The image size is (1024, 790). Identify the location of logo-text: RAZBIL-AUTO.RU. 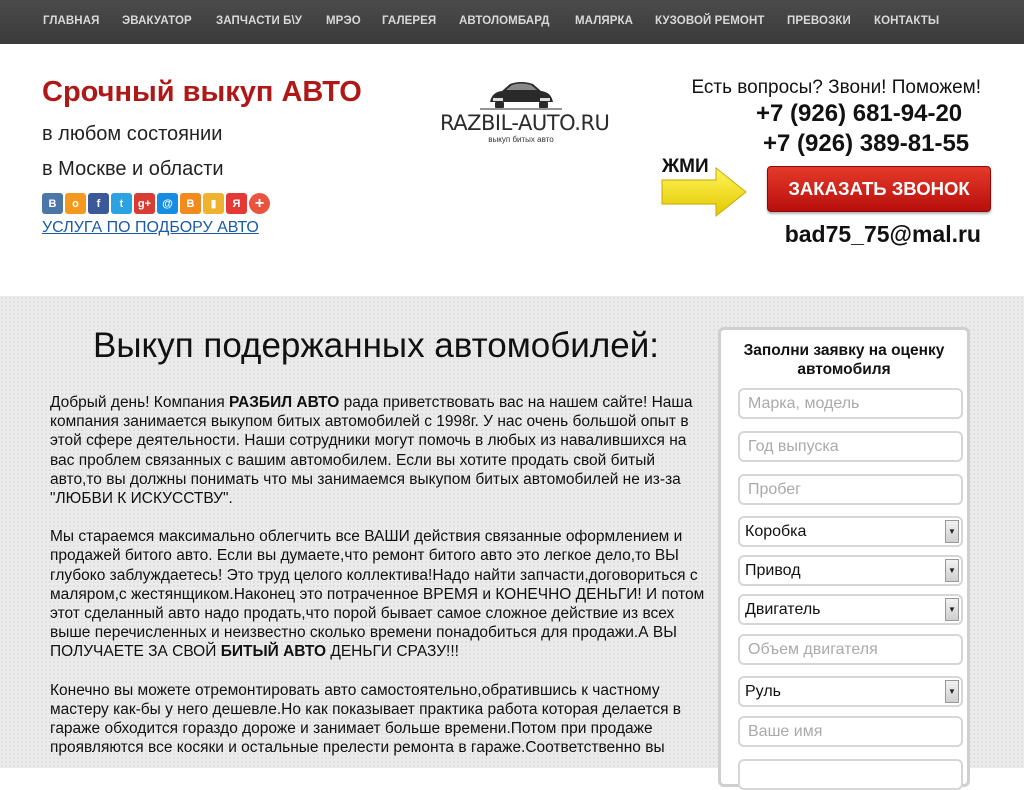
(525, 123).